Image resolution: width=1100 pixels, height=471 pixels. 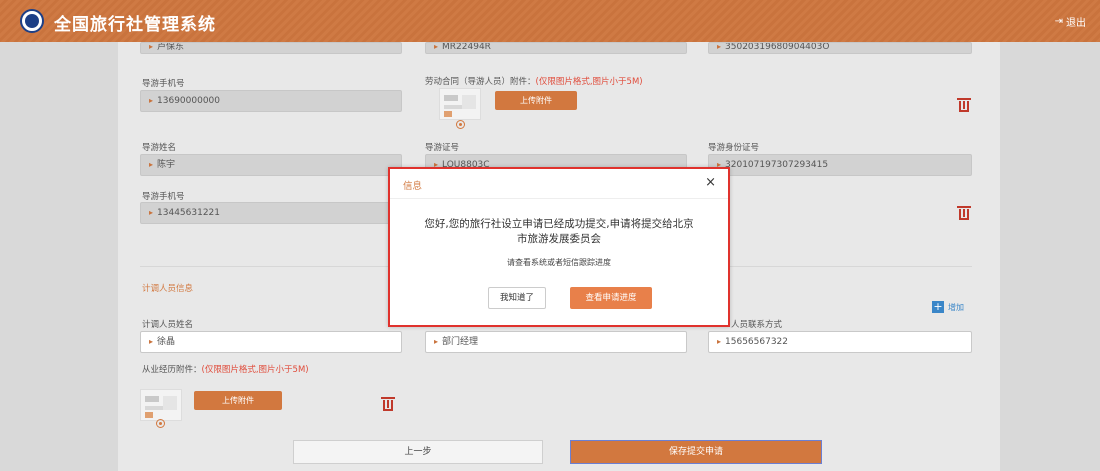 I want to click on plus-icon: +, so click(x=938, y=306).